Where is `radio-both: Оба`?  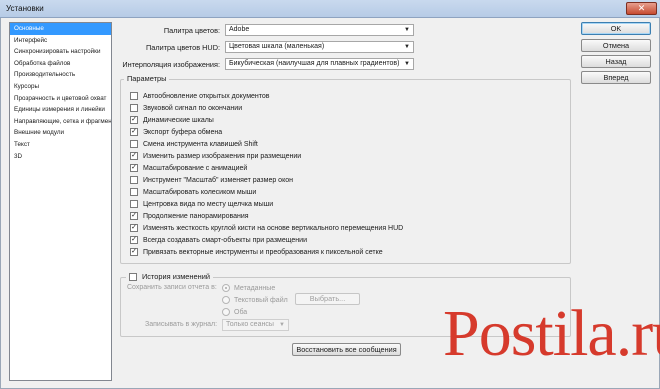
radio-both: Оба is located at coordinates (234, 312).